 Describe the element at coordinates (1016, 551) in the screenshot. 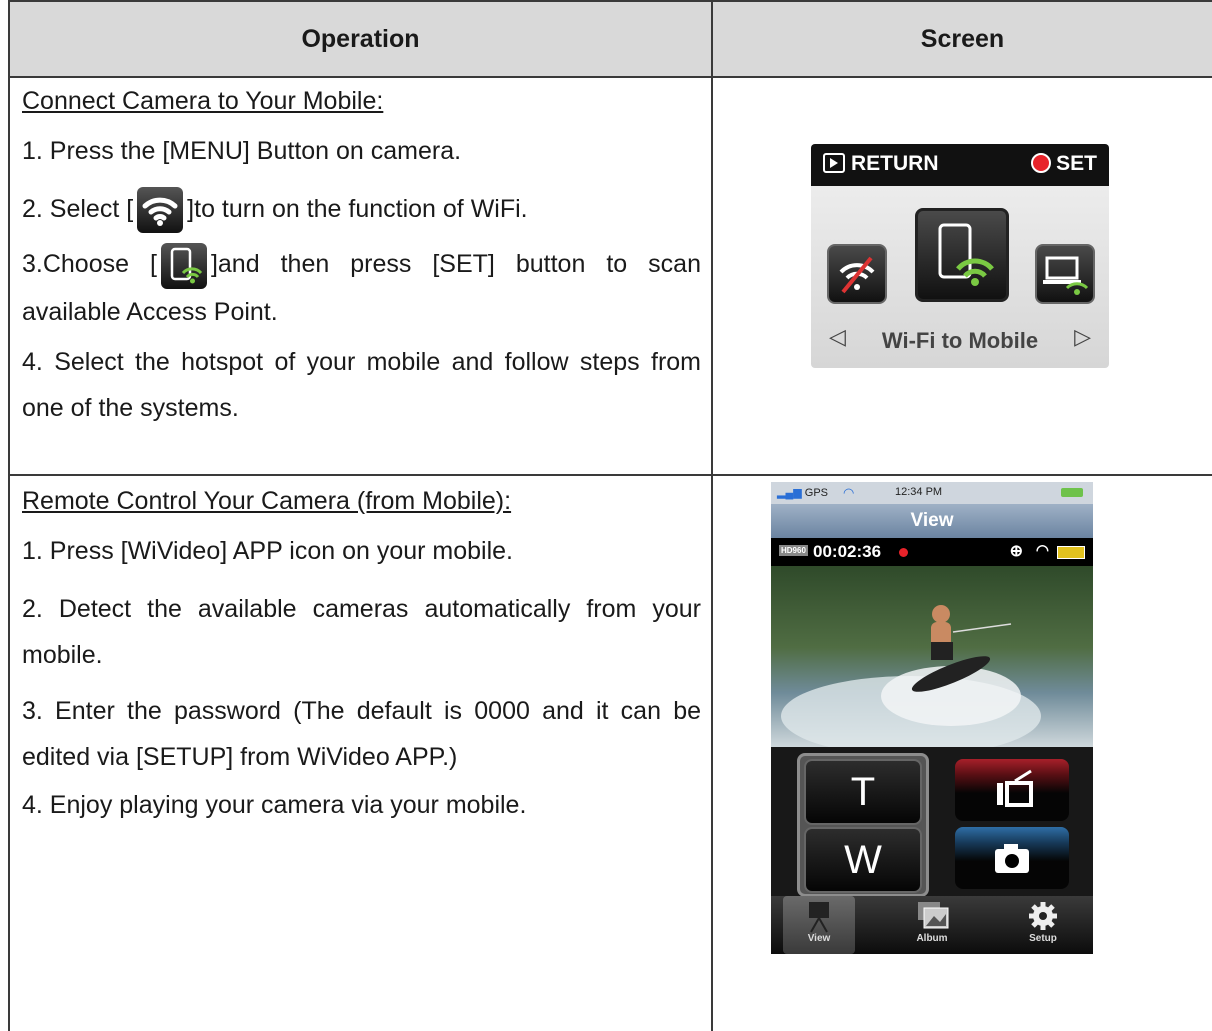

I see `zoom-icon: ⊕` at that location.